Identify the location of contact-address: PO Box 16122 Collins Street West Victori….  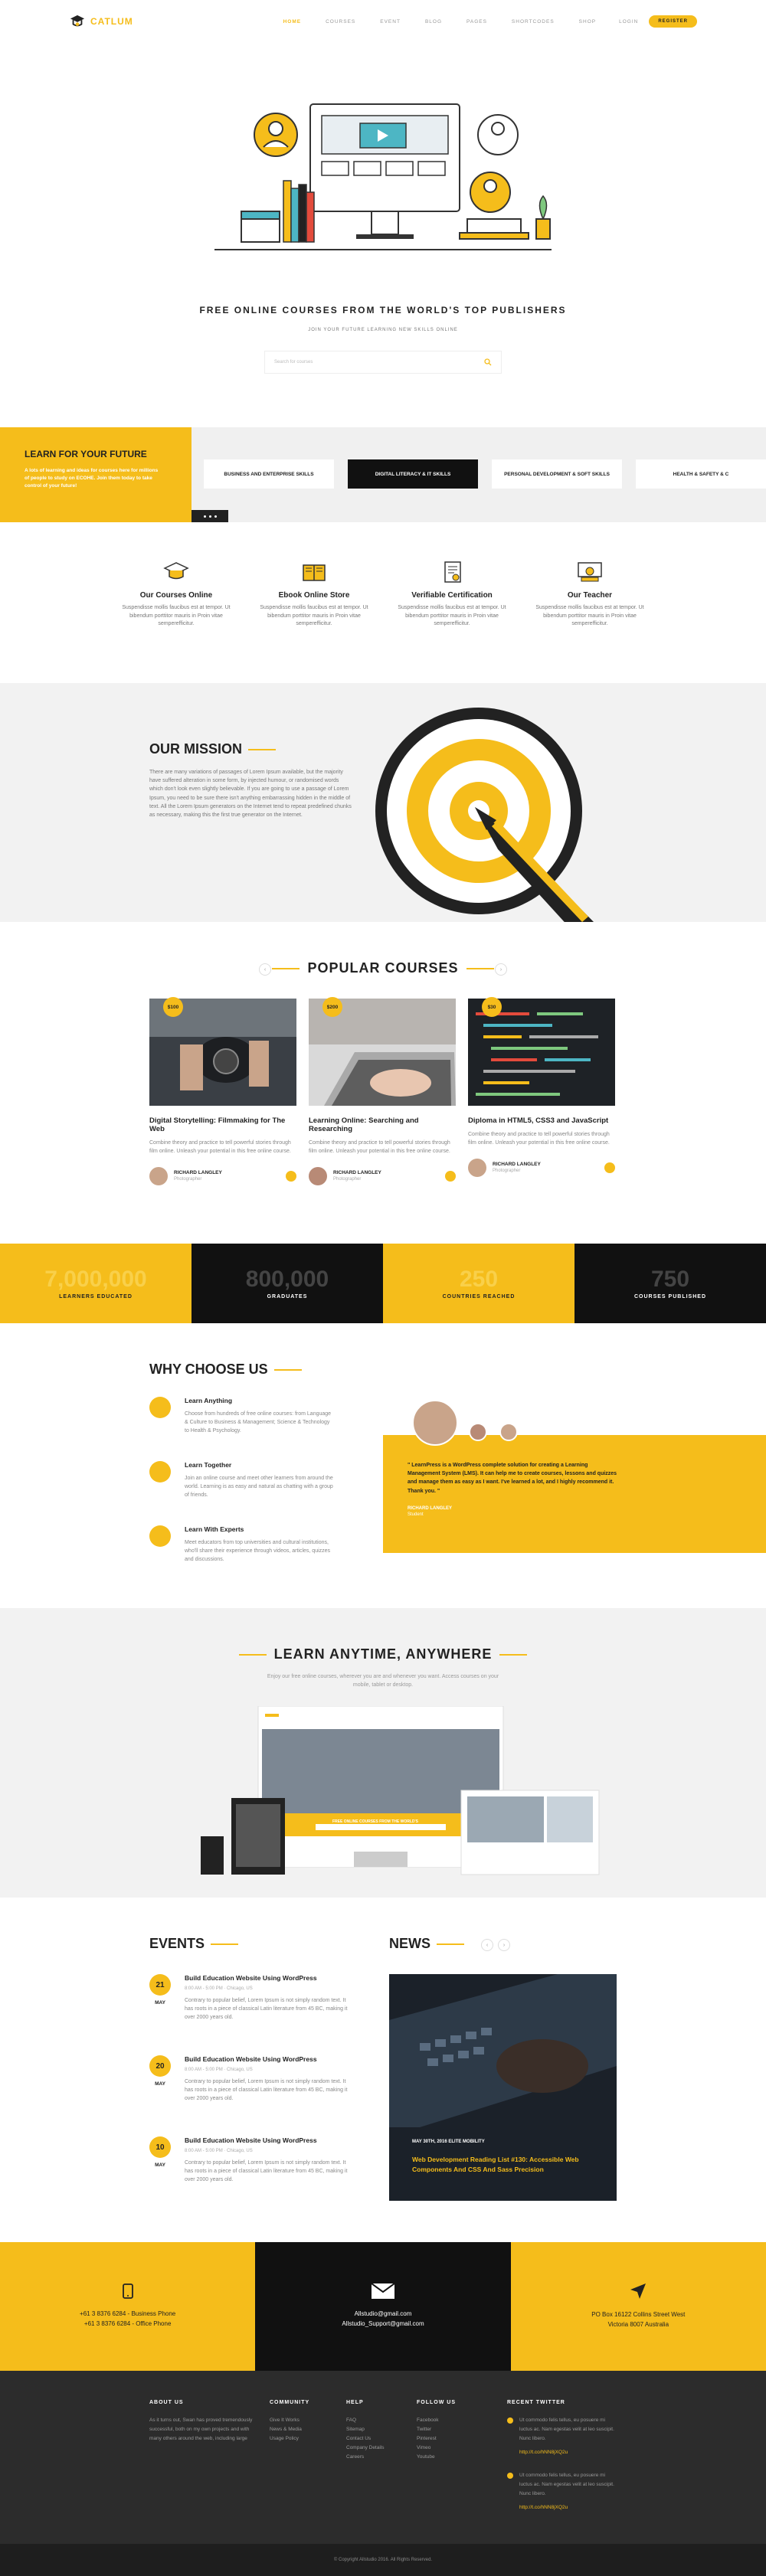
(638, 2306).